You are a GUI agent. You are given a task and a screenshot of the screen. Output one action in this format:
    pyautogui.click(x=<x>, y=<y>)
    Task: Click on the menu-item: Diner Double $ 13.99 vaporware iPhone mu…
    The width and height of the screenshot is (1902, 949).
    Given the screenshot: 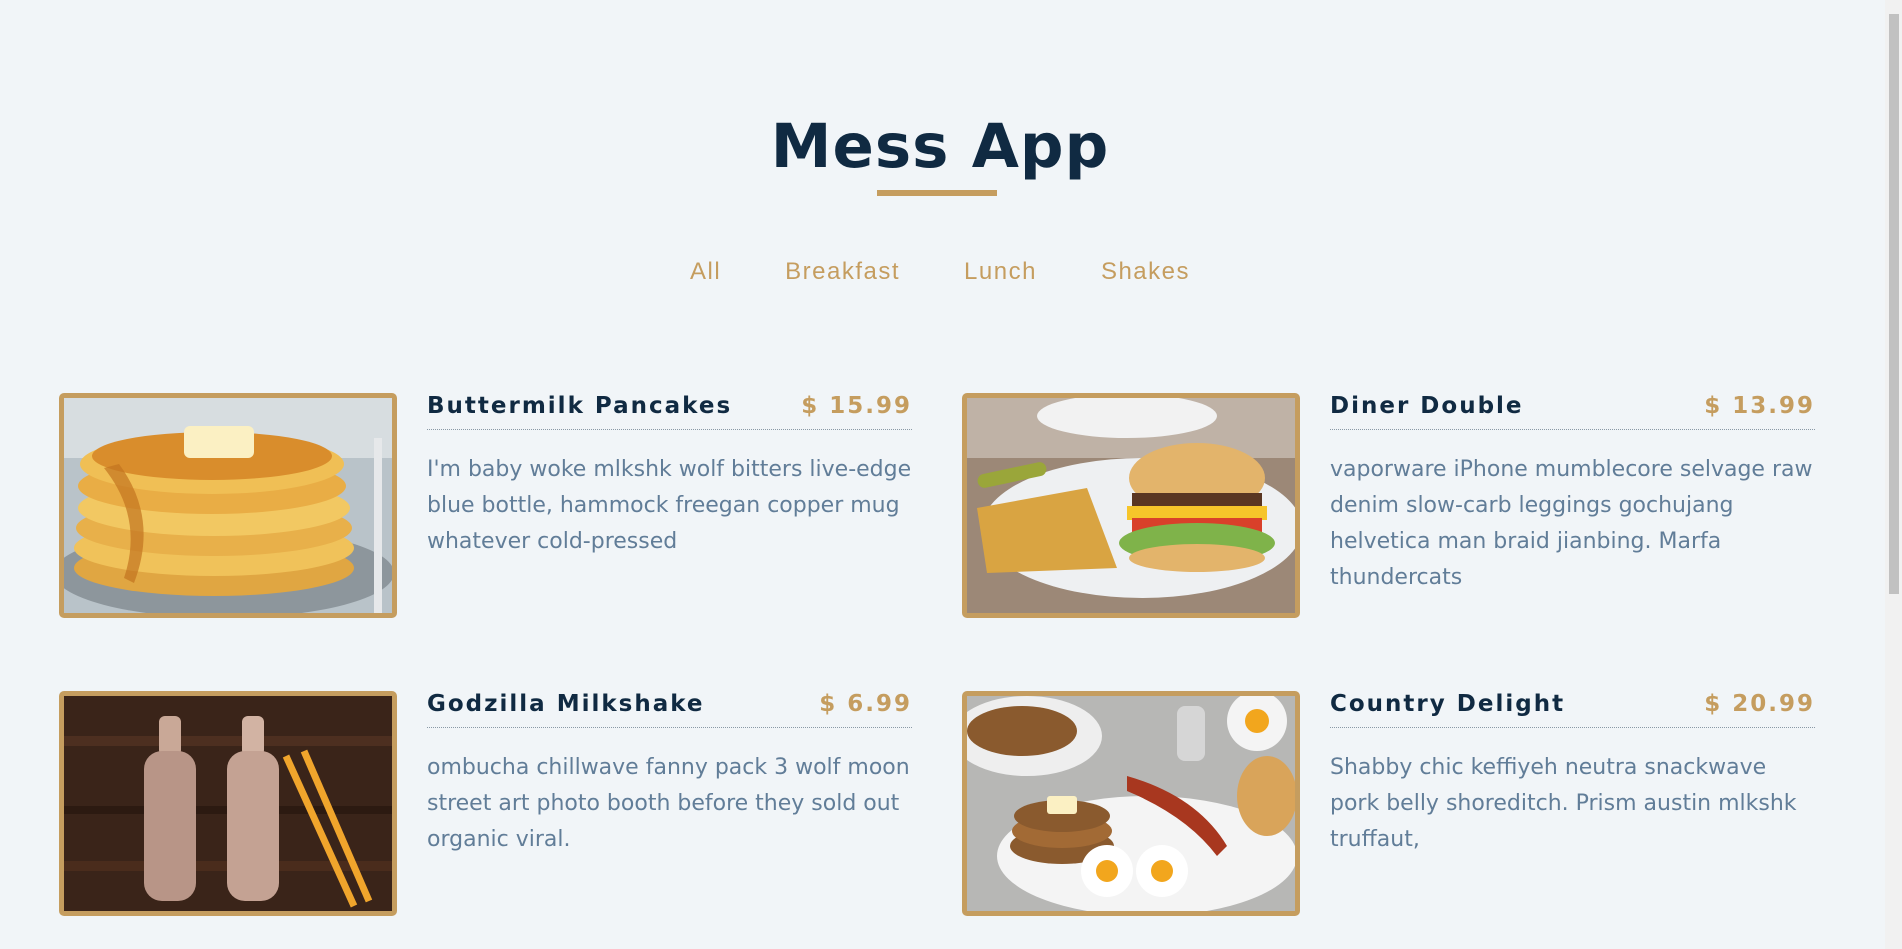 What is the action you would take?
    pyautogui.click(x=1388, y=505)
    